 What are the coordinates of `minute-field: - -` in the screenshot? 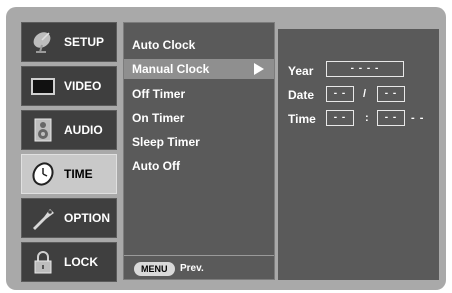 It's located at (391, 118).